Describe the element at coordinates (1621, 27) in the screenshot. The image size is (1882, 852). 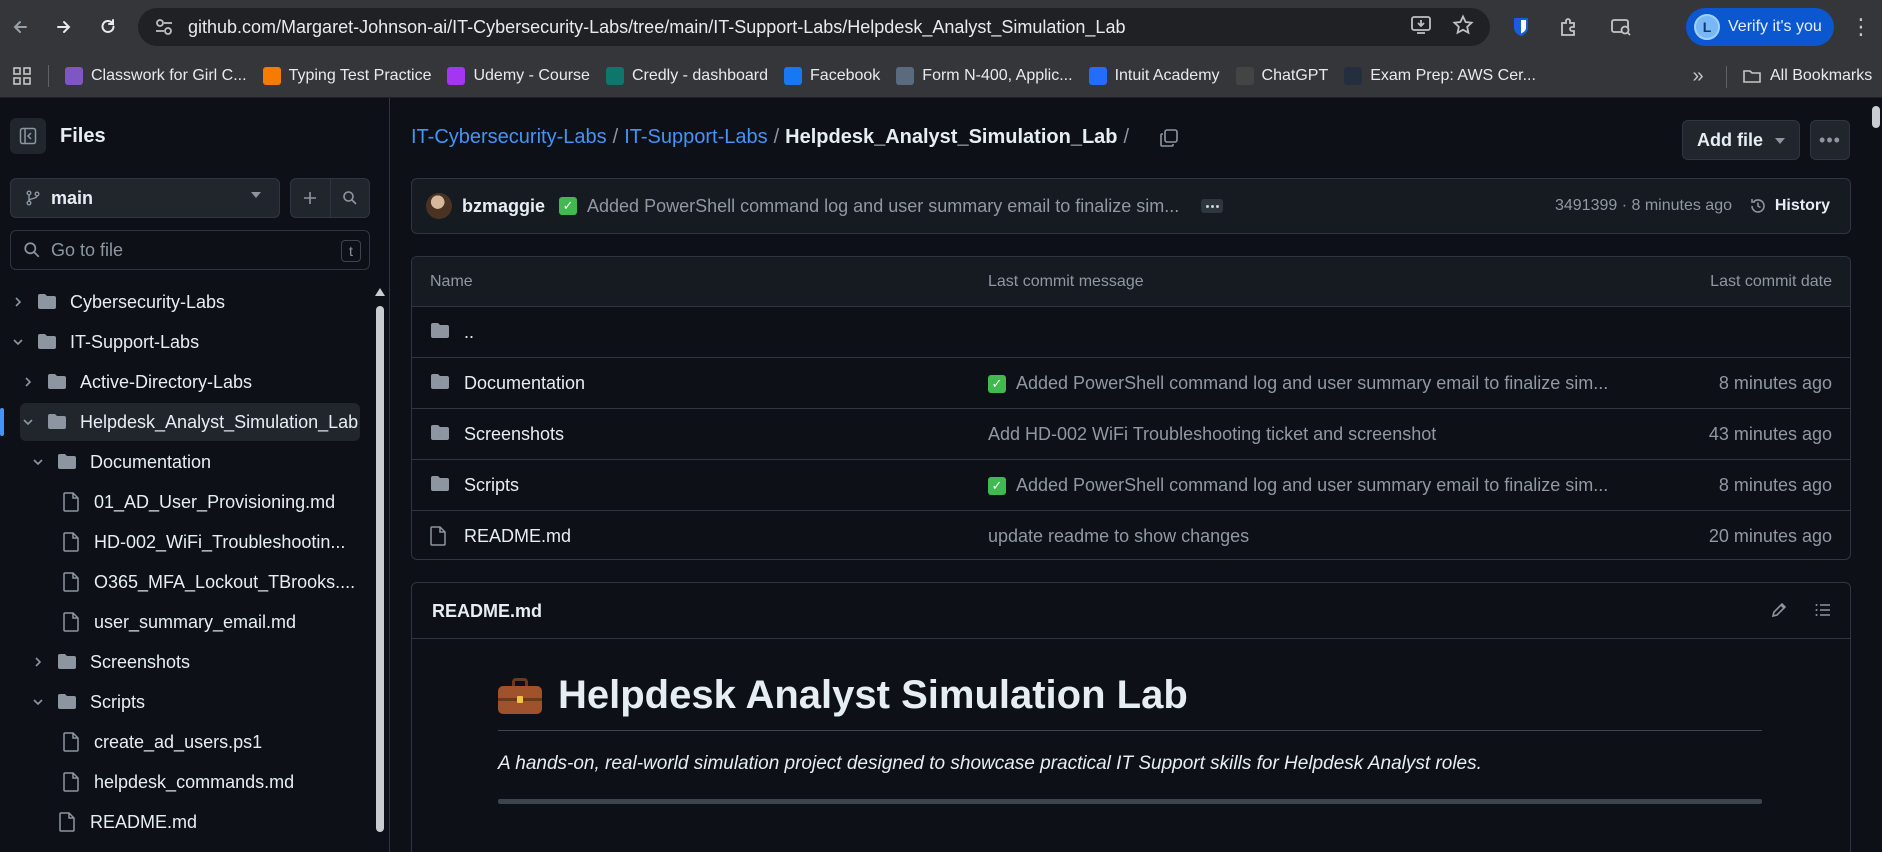
I see `tab-search-icon` at that location.